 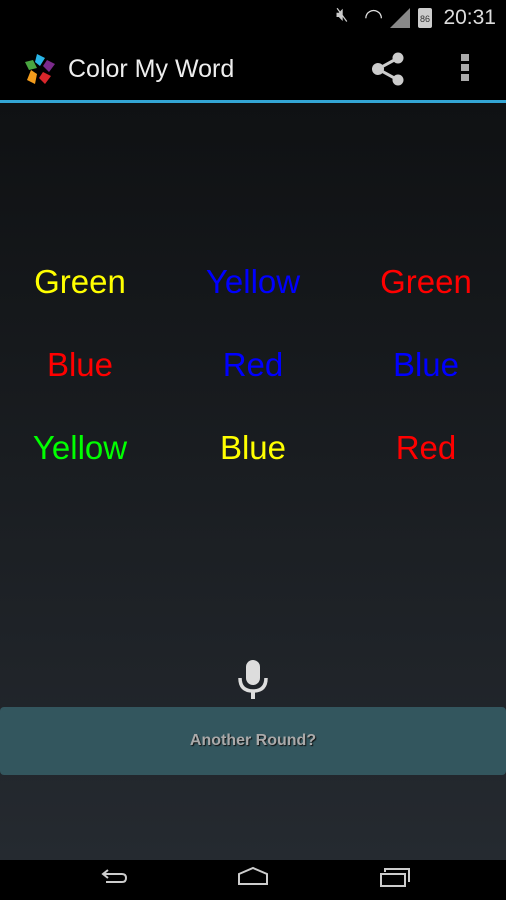 I want to click on navigation-bar, so click(x=253, y=880).